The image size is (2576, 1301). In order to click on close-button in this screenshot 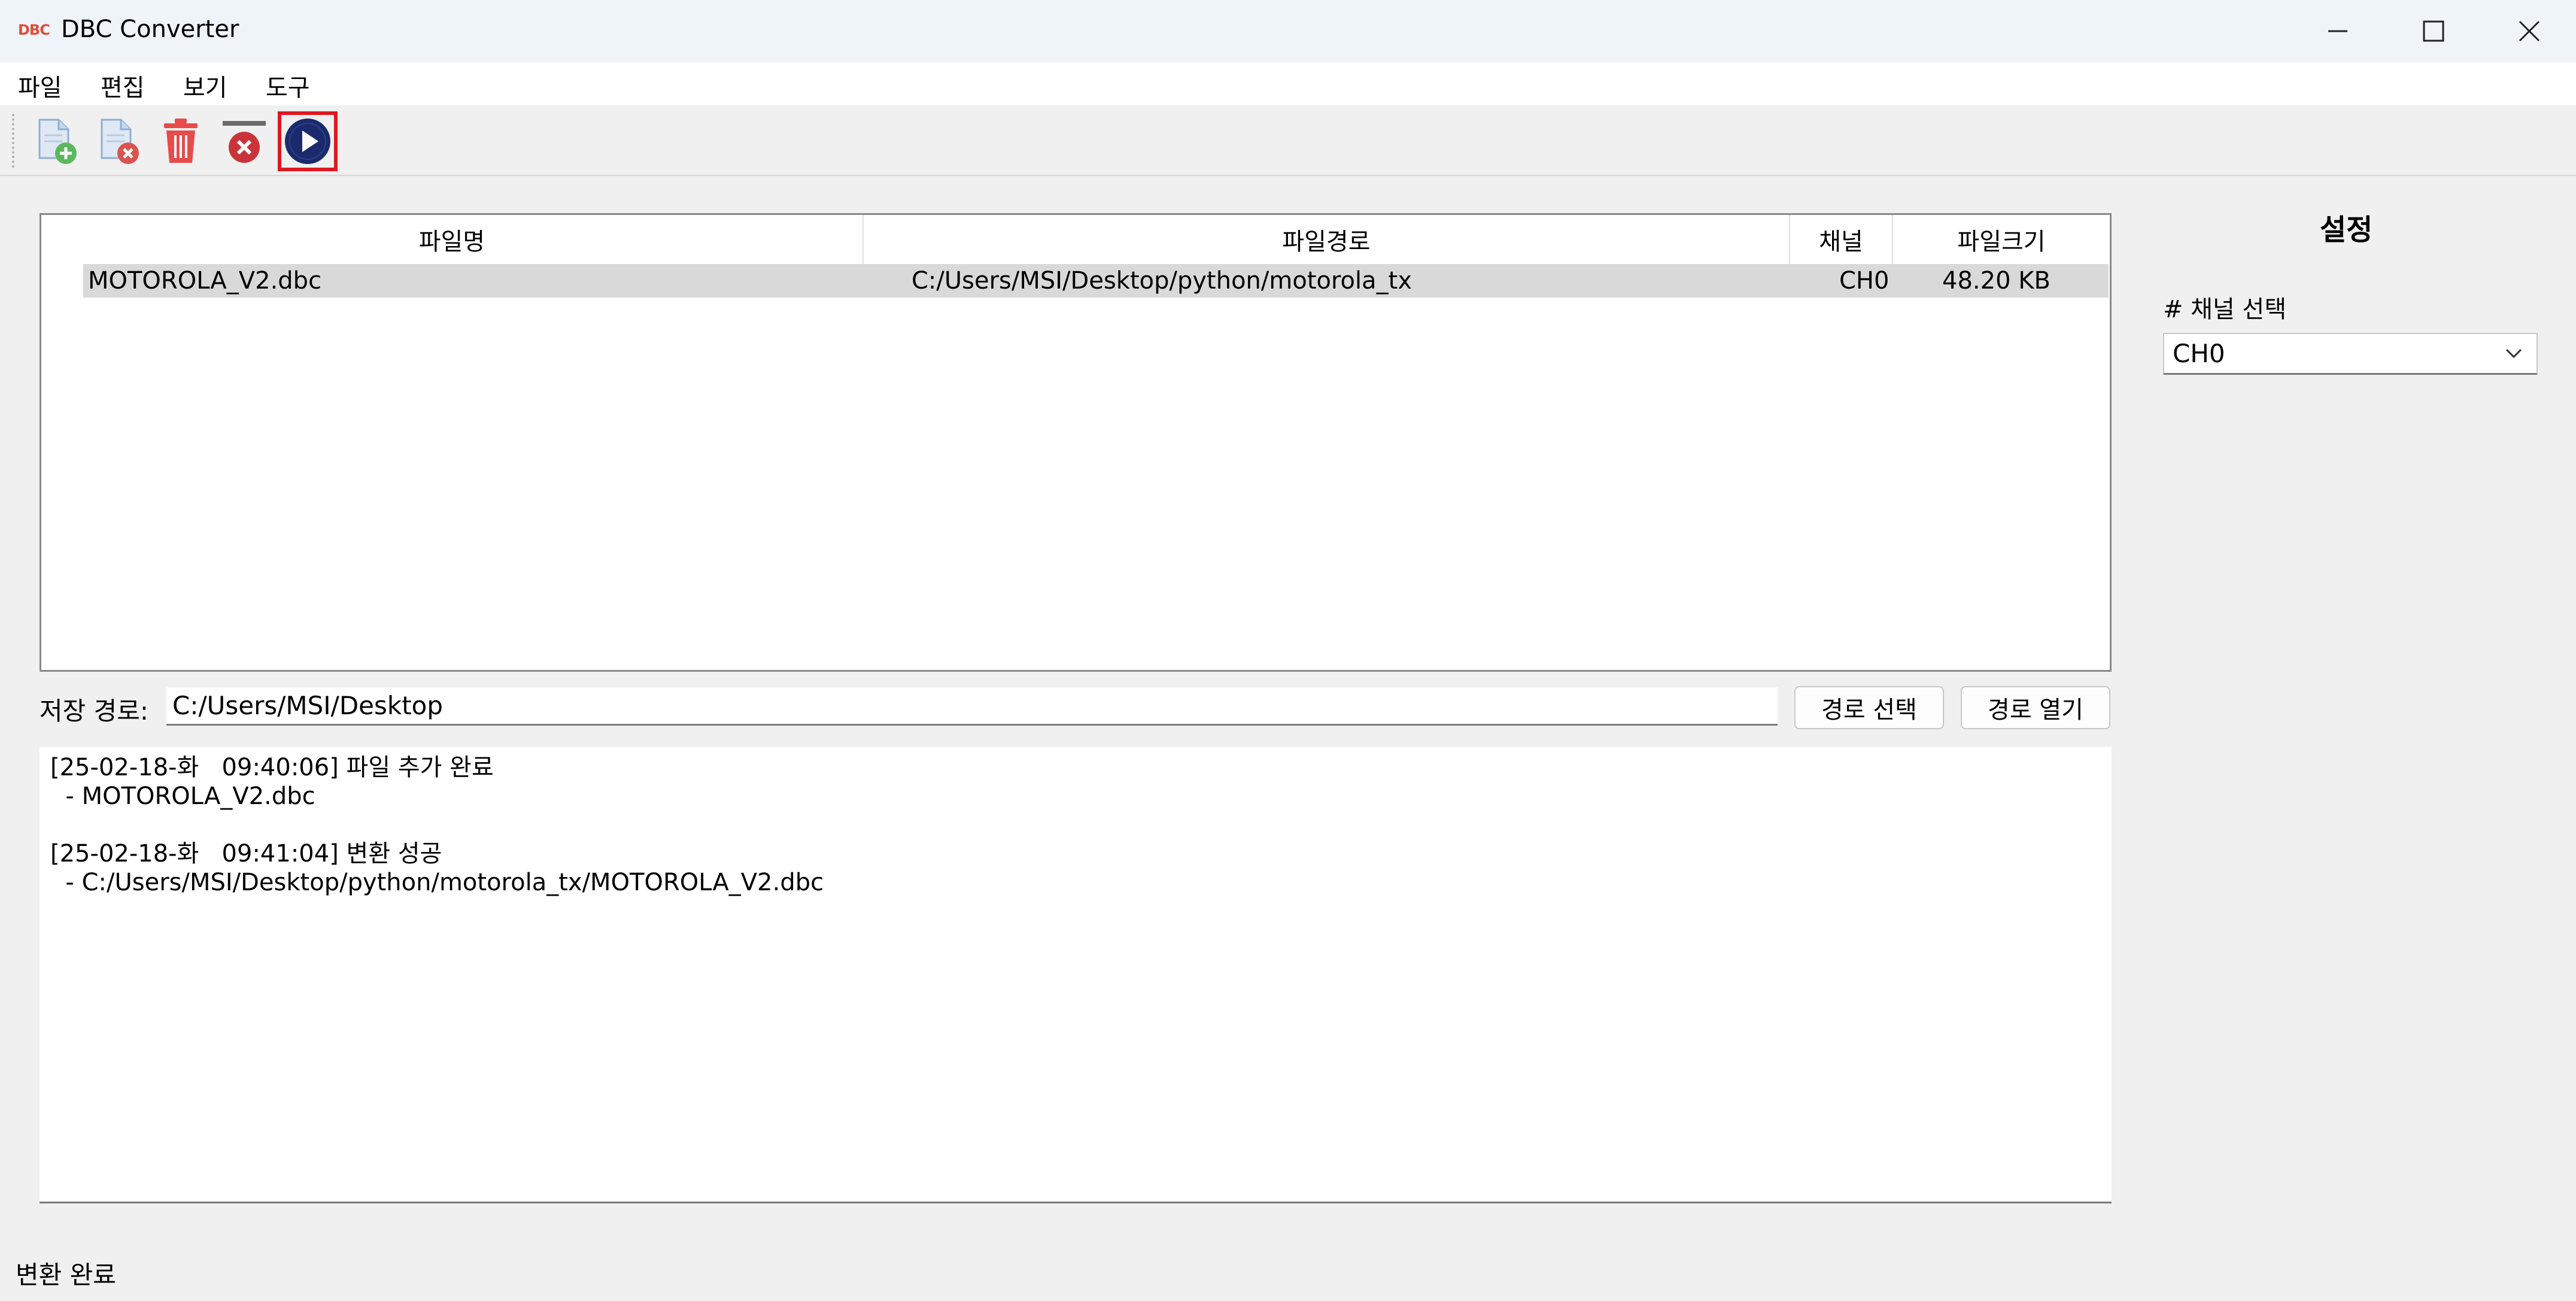, I will do `click(2528, 31)`.